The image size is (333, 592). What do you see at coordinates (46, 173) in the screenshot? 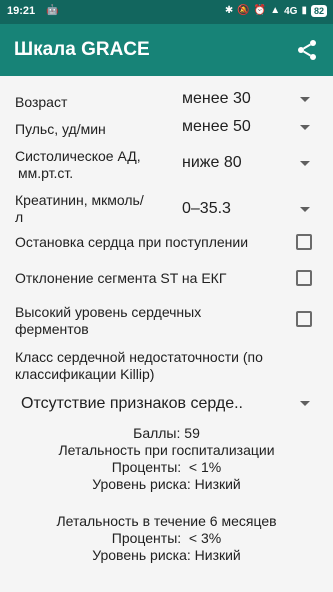
I see `systolic-bp-label-line2: мм.рт.ст.` at bounding box center [46, 173].